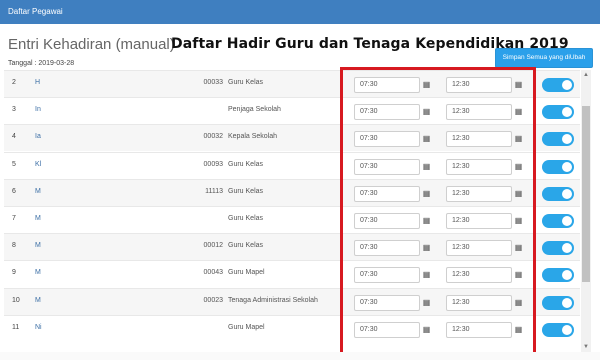  What do you see at coordinates (14, 110) in the screenshot?
I see `row-number: 3` at bounding box center [14, 110].